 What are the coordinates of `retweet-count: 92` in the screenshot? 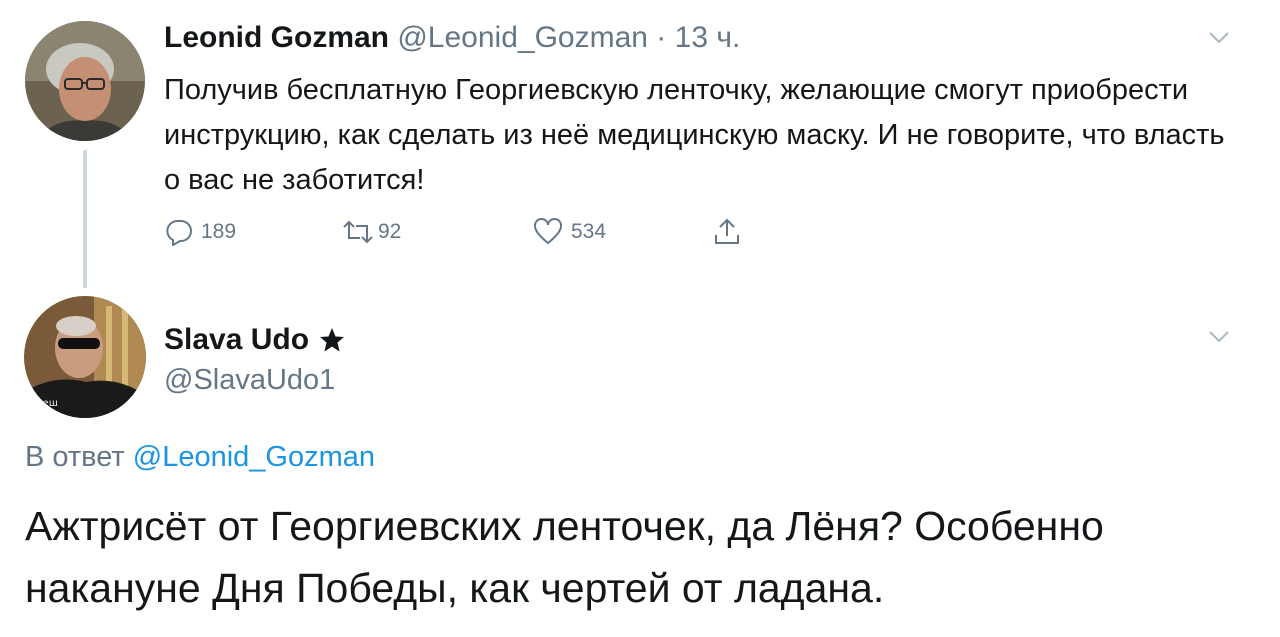 It's located at (390, 231).